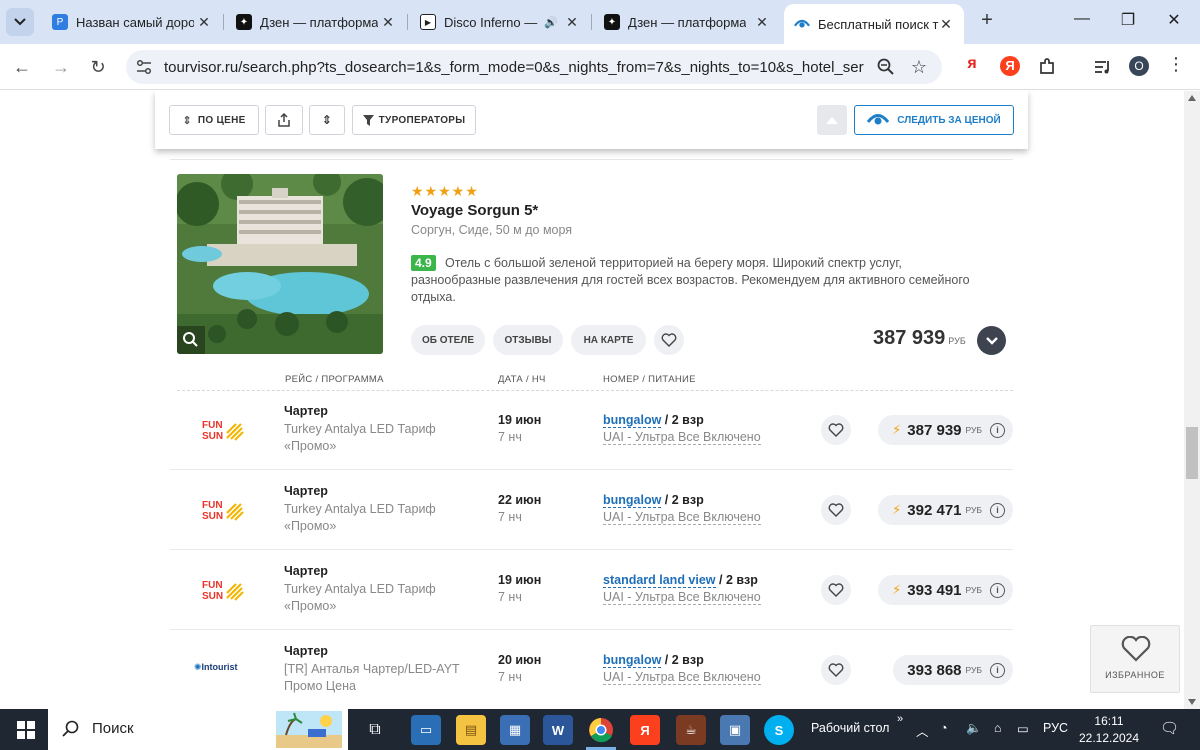 This screenshot has height=750, width=1200. I want to click on tab-4: ✦ Дзен — платформа ✕, so click(687, 22).